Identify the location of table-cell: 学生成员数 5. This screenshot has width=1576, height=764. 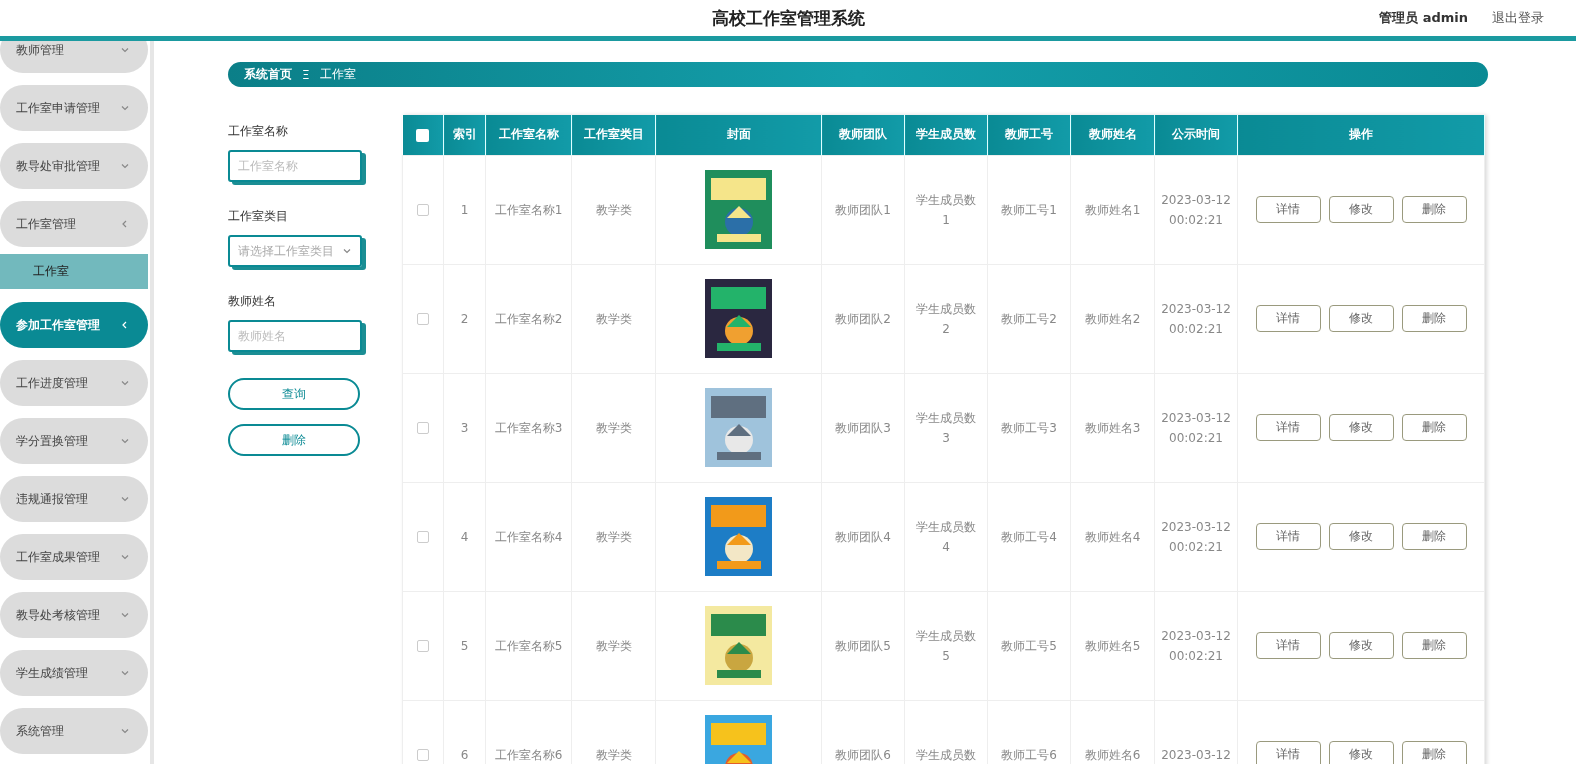
(946, 645).